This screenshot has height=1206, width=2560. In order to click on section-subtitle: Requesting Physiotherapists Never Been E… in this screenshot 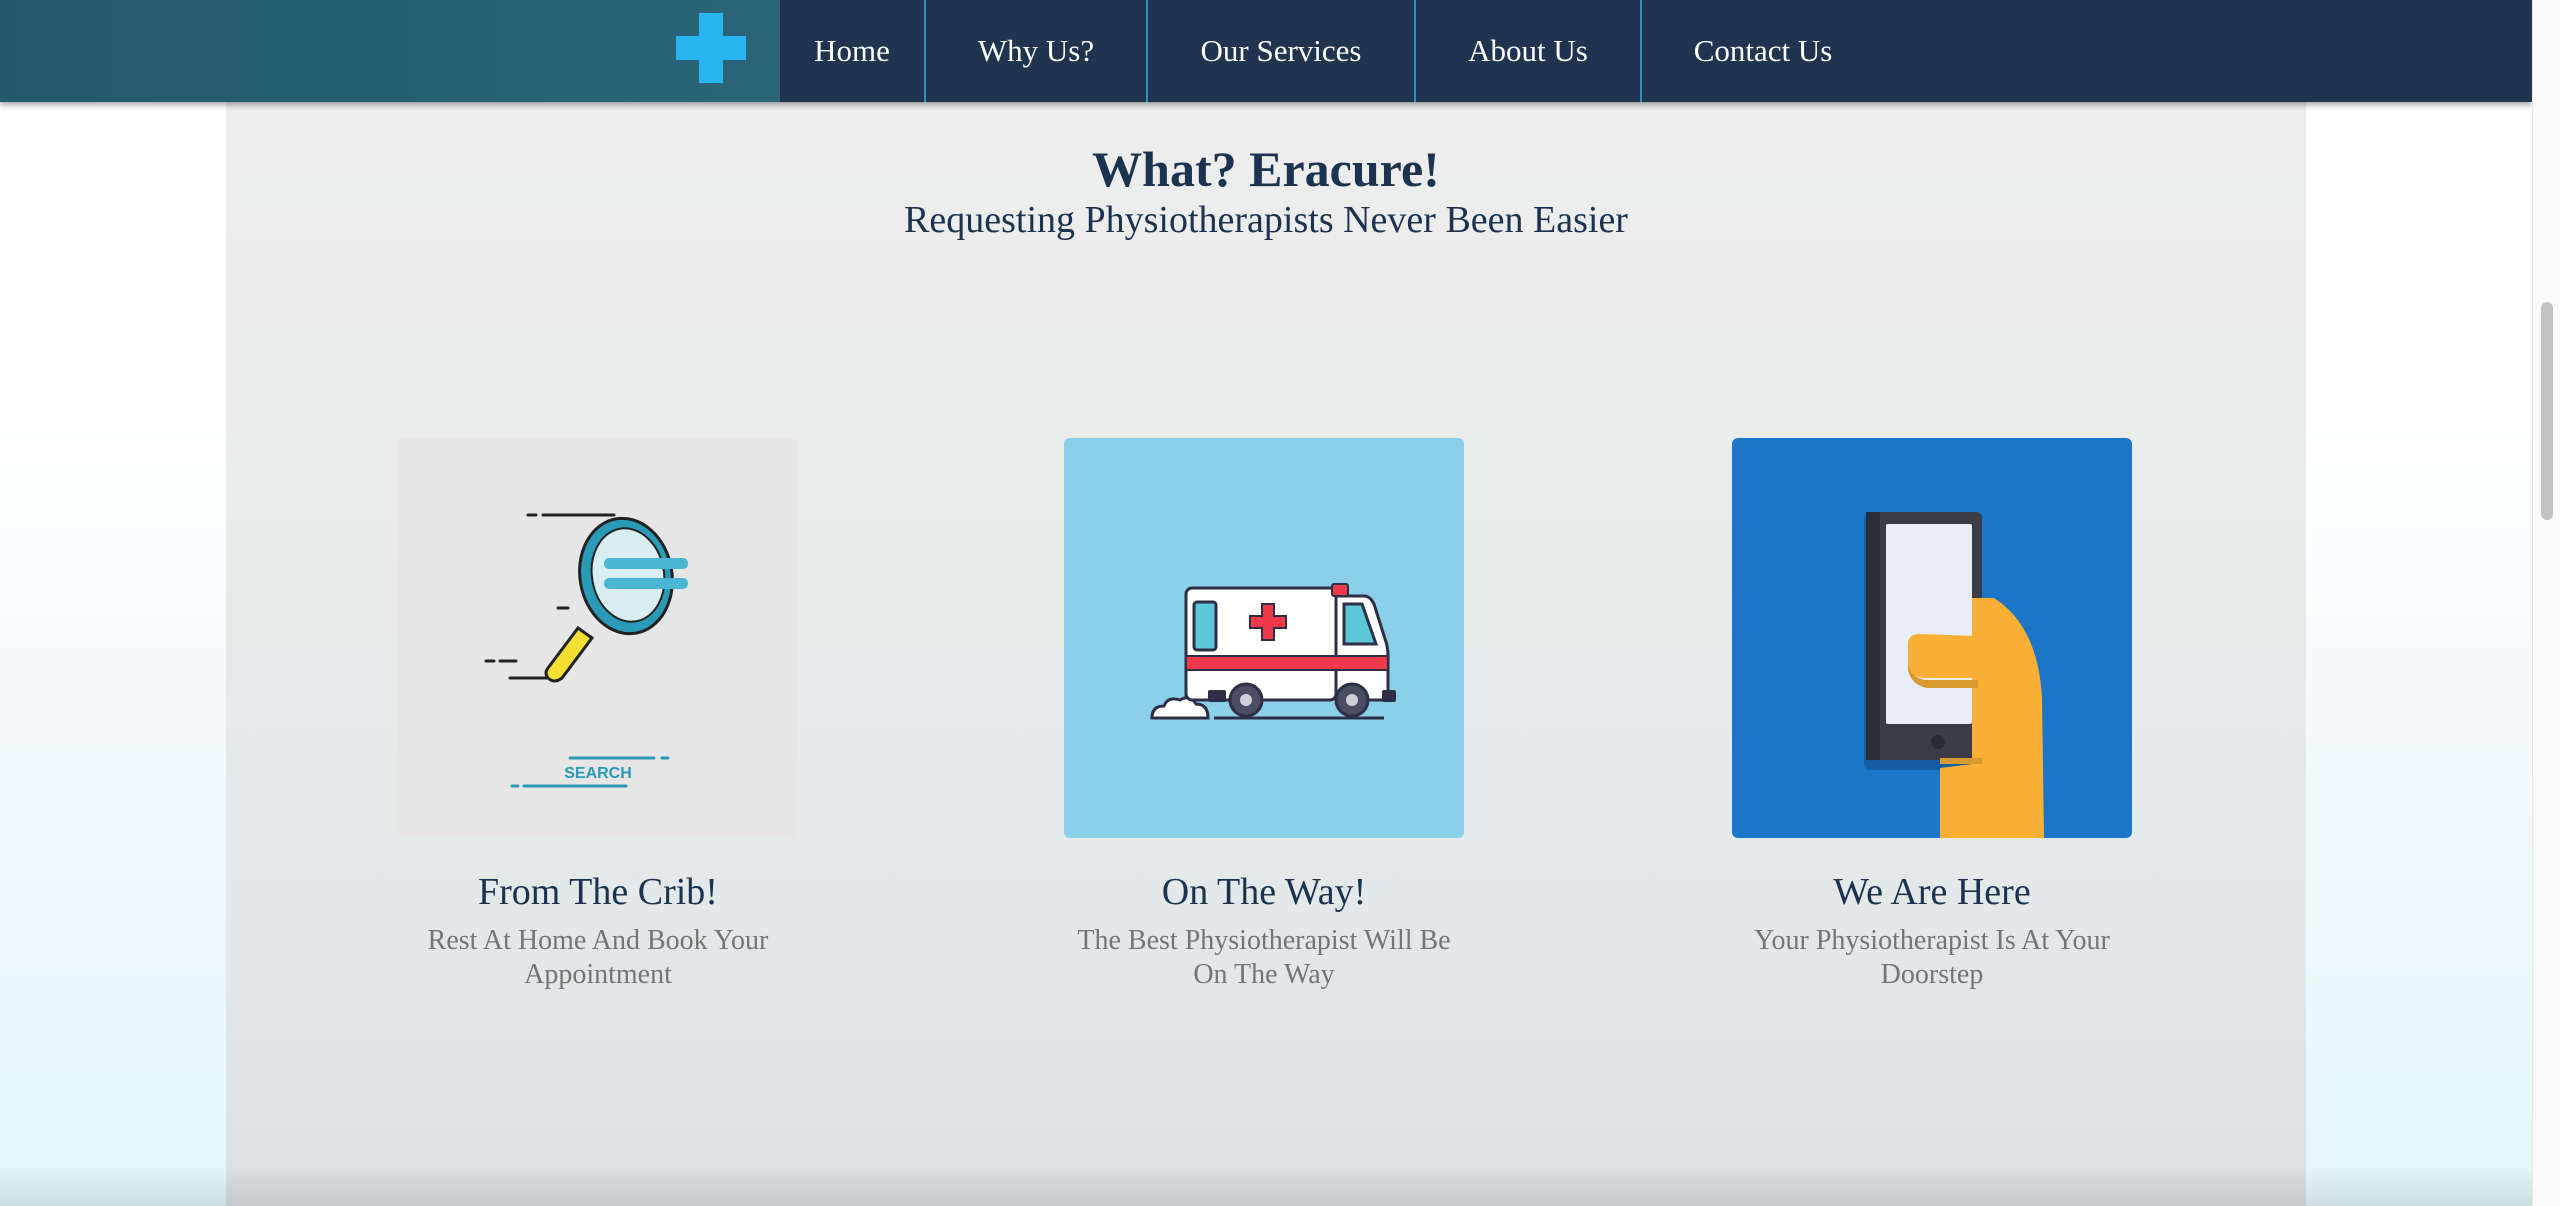, I will do `click(1266, 220)`.